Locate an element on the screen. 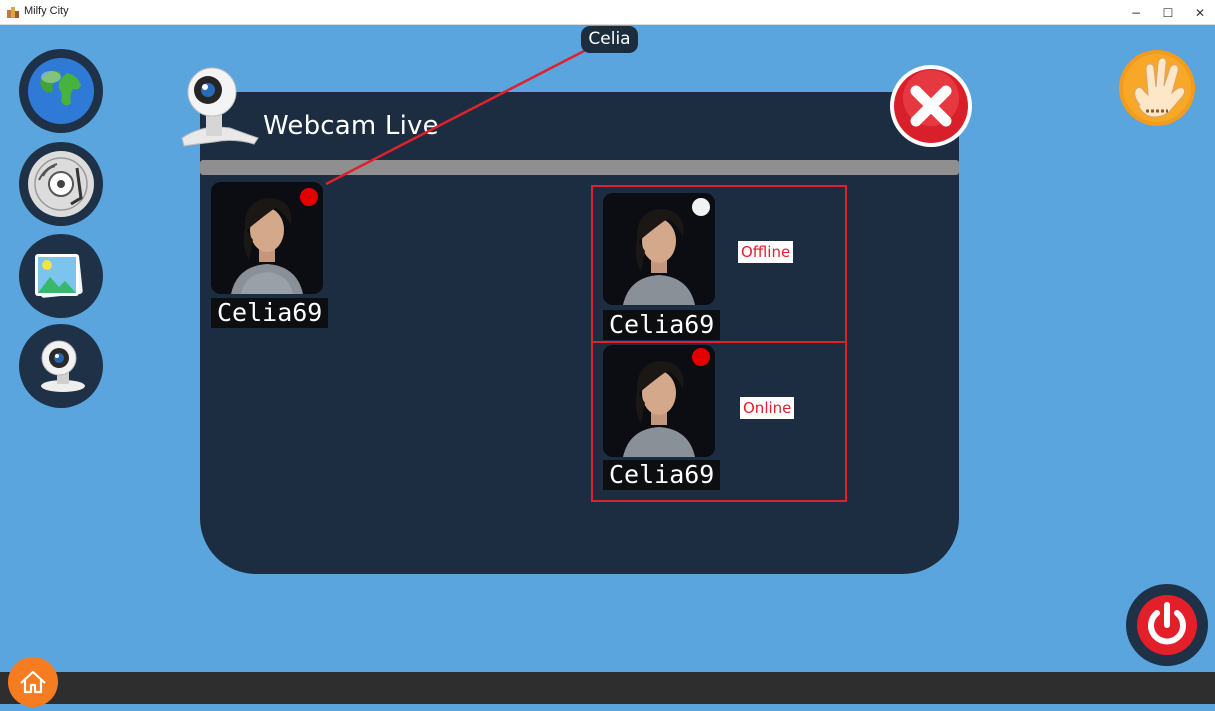 The width and height of the screenshot is (1215, 711). contact-tooltip: Celia is located at coordinates (609, 39).